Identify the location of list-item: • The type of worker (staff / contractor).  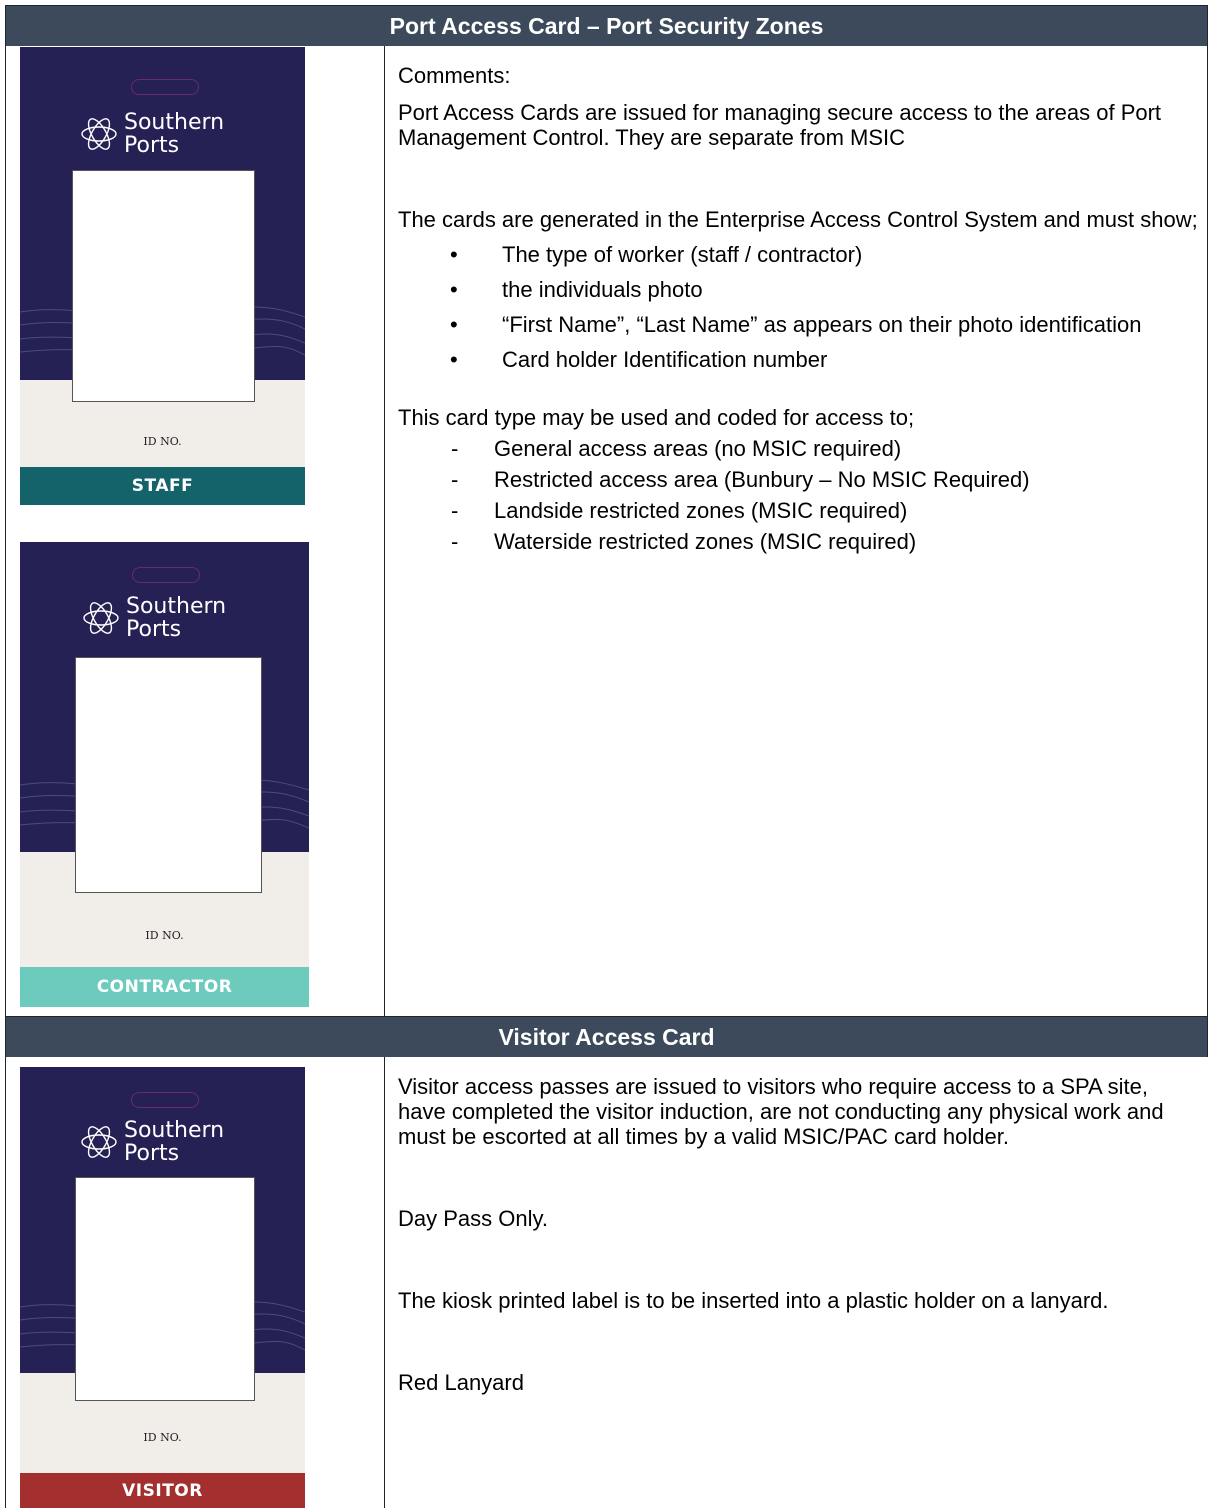
(798, 254).